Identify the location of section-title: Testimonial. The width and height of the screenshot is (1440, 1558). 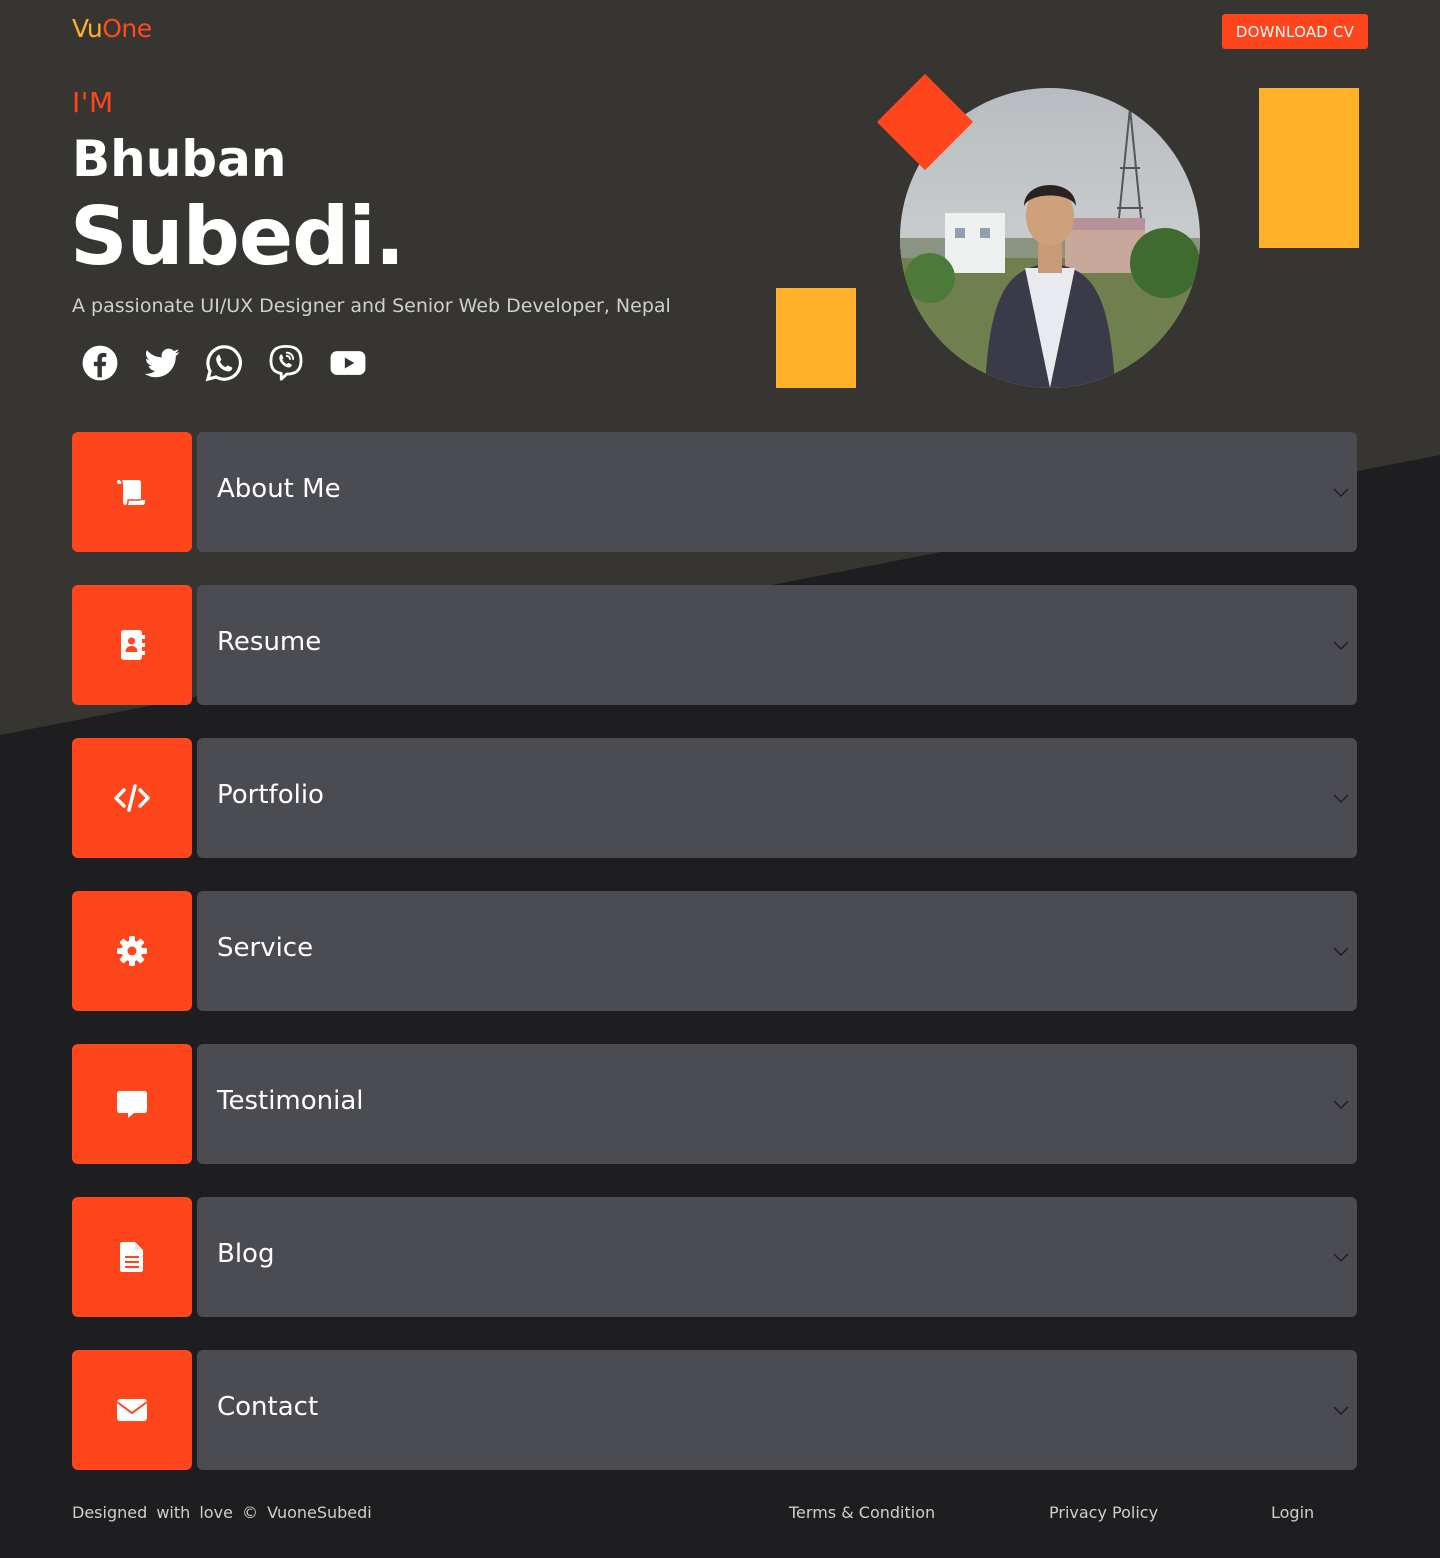
(290, 1101).